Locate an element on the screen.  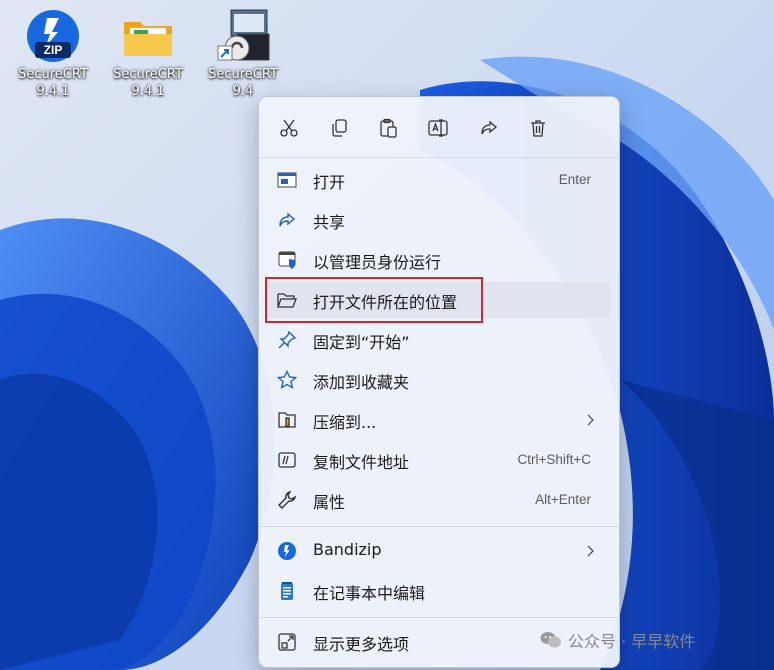
more-options-icon is located at coordinates (287, 642).